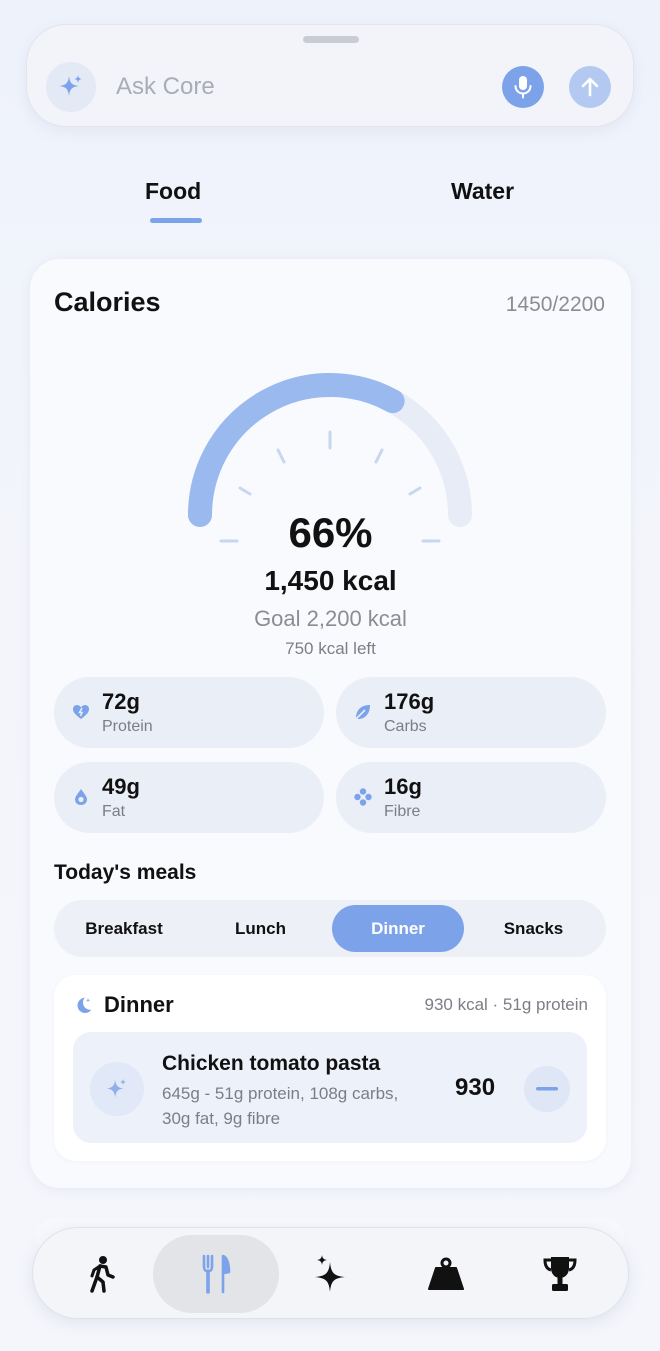  Describe the element at coordinates (471, 712) in the screenshot. I see `macro-carbs: 176g Carbs` at that location.